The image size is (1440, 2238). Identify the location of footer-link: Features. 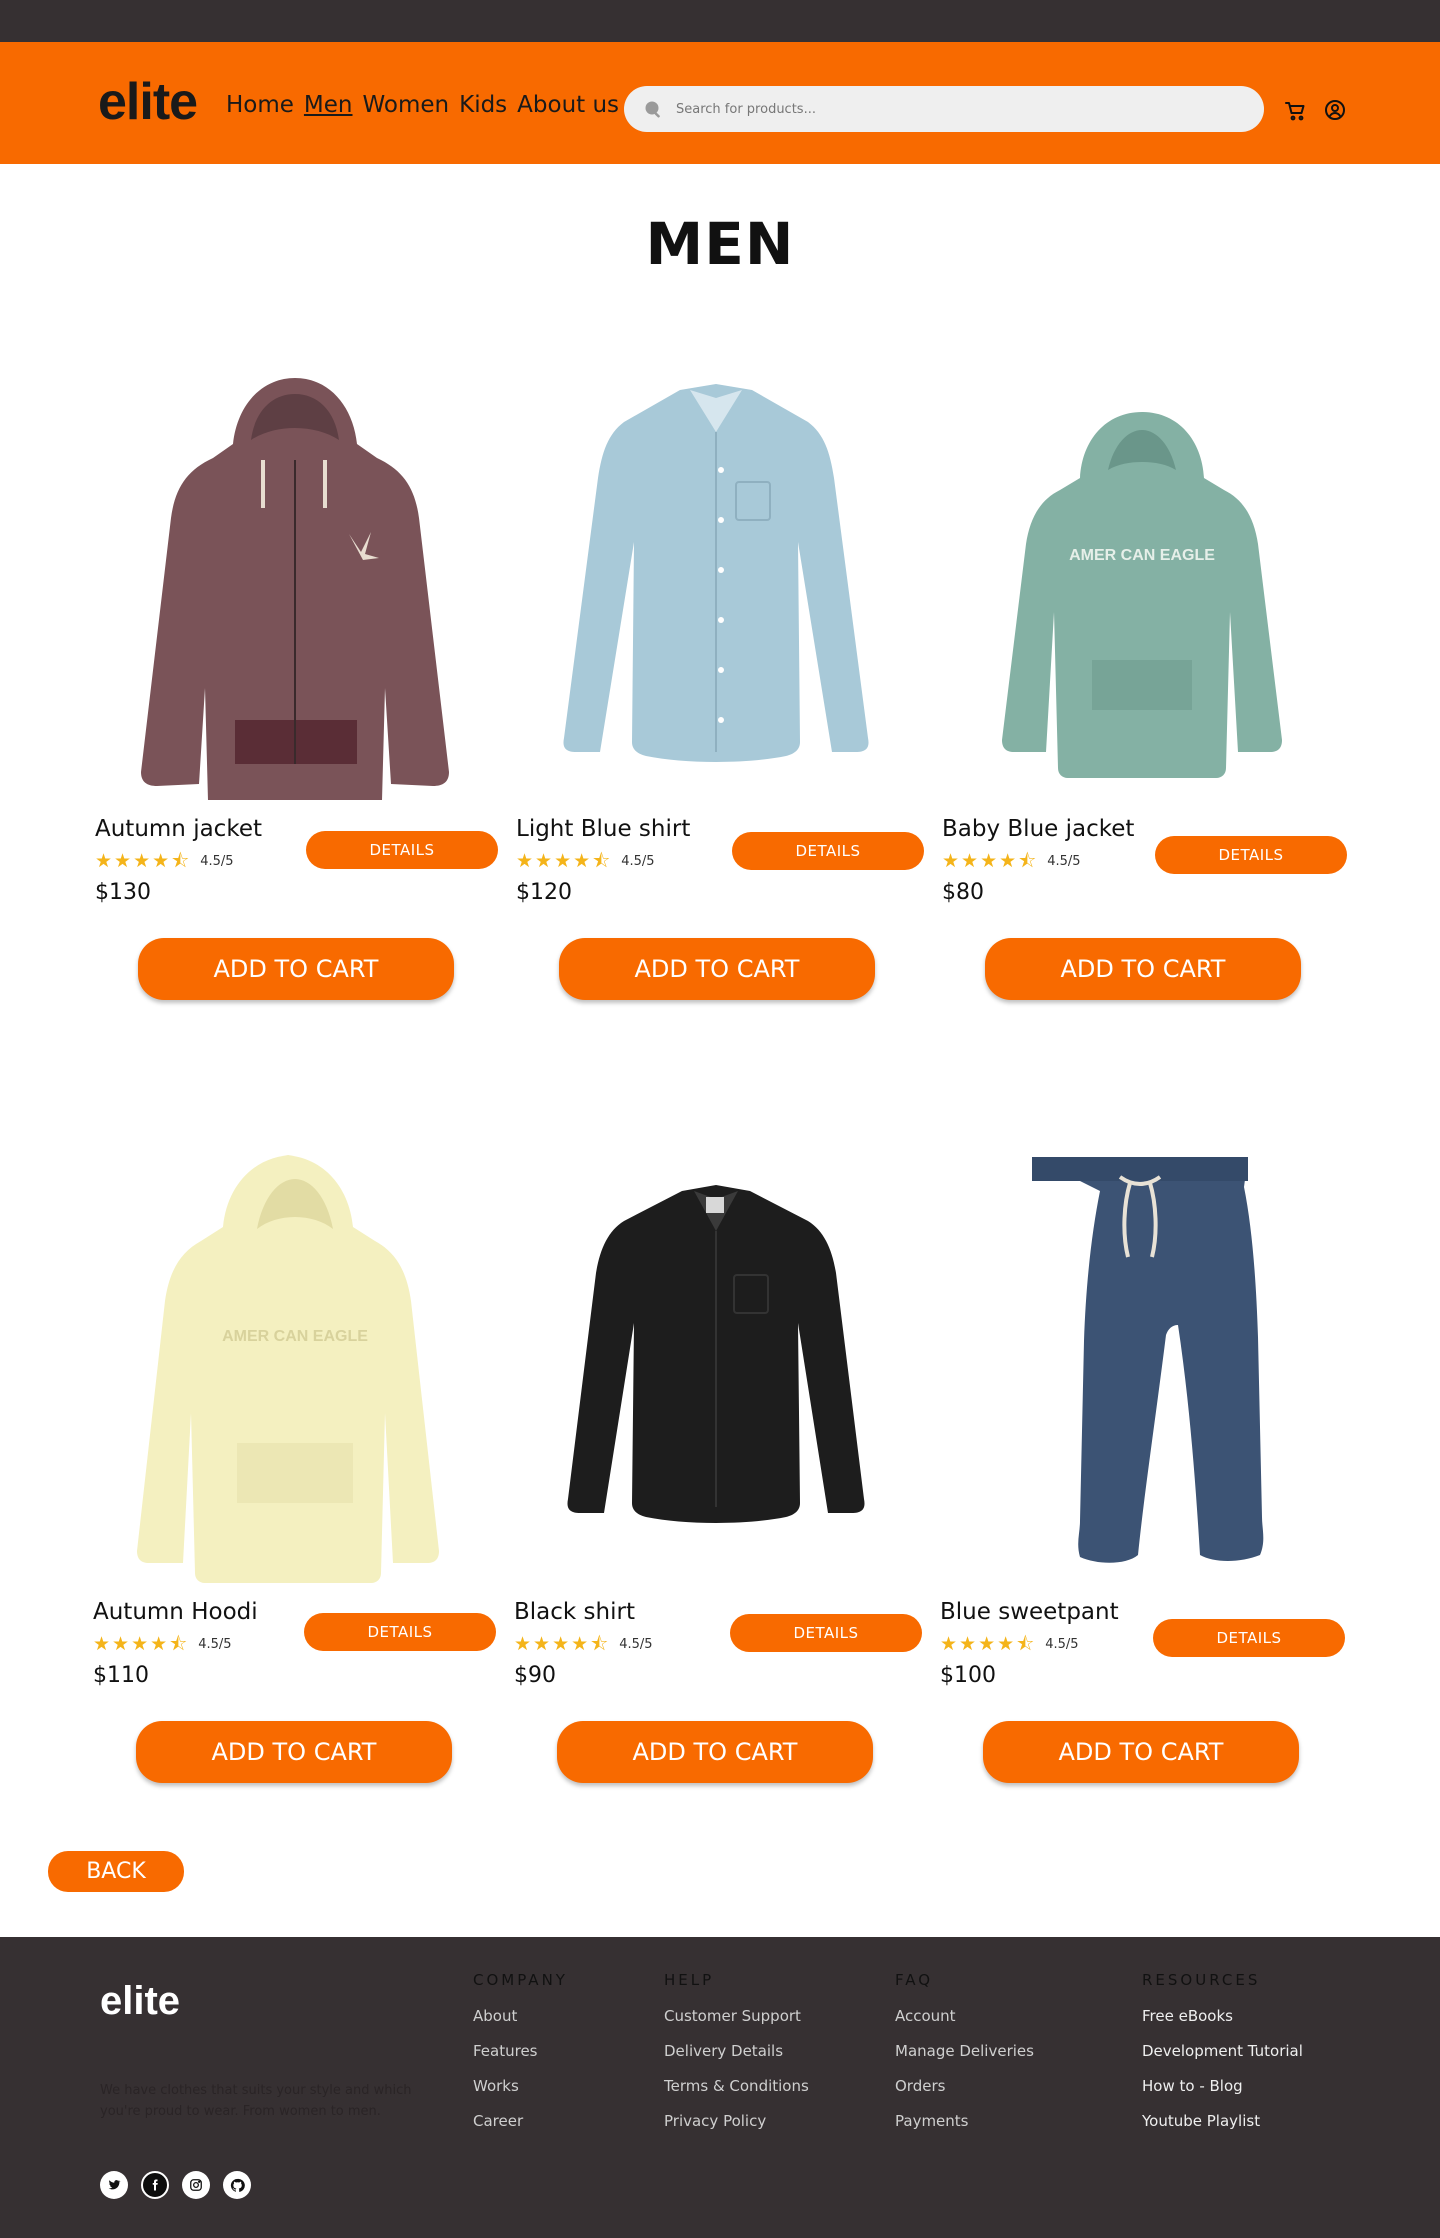
(520, 2051).